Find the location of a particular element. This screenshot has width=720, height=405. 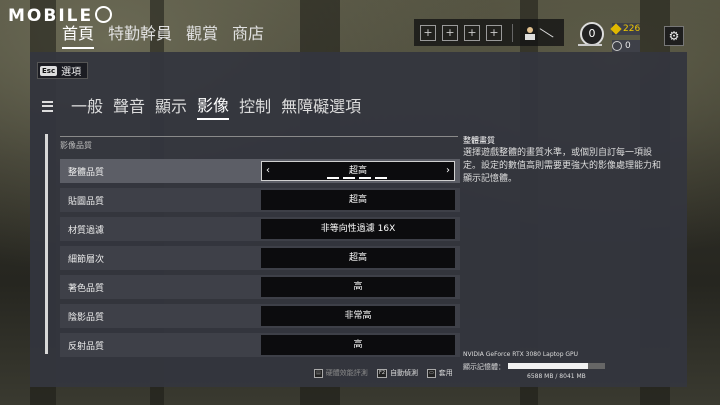

tab-general: 一般 is located at coordinates (87, 106).